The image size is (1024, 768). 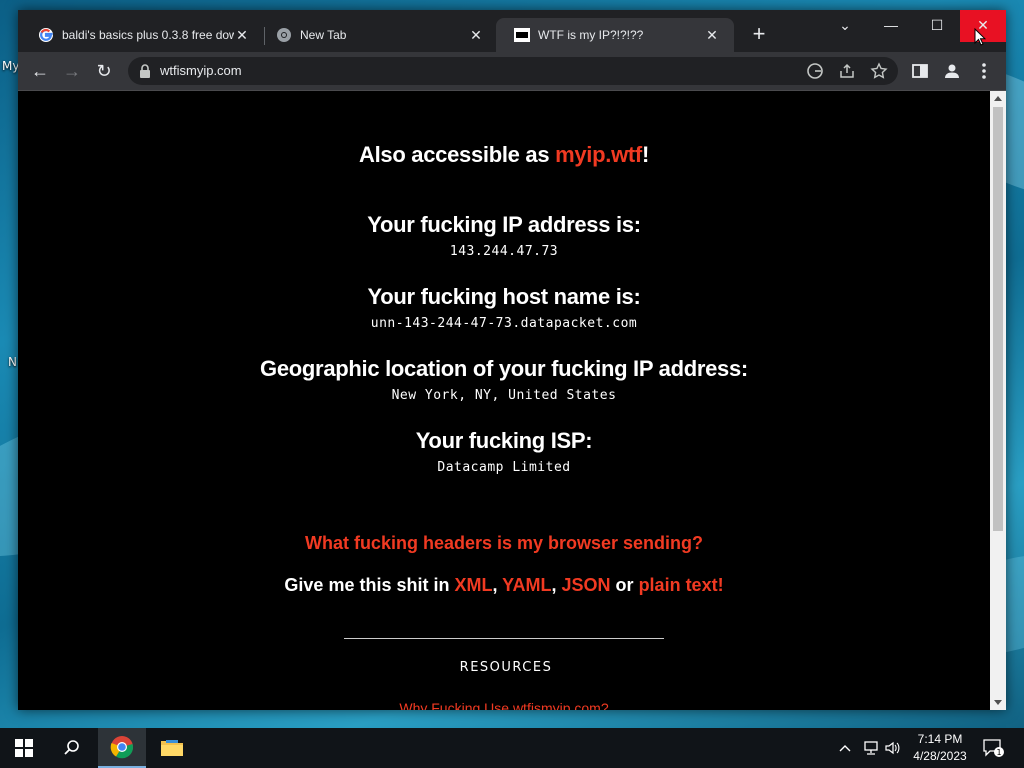 What do you see at coordinates (504, 638) in the screenshot?
I see `horizontal-rule` at bounding box center [504, 638].